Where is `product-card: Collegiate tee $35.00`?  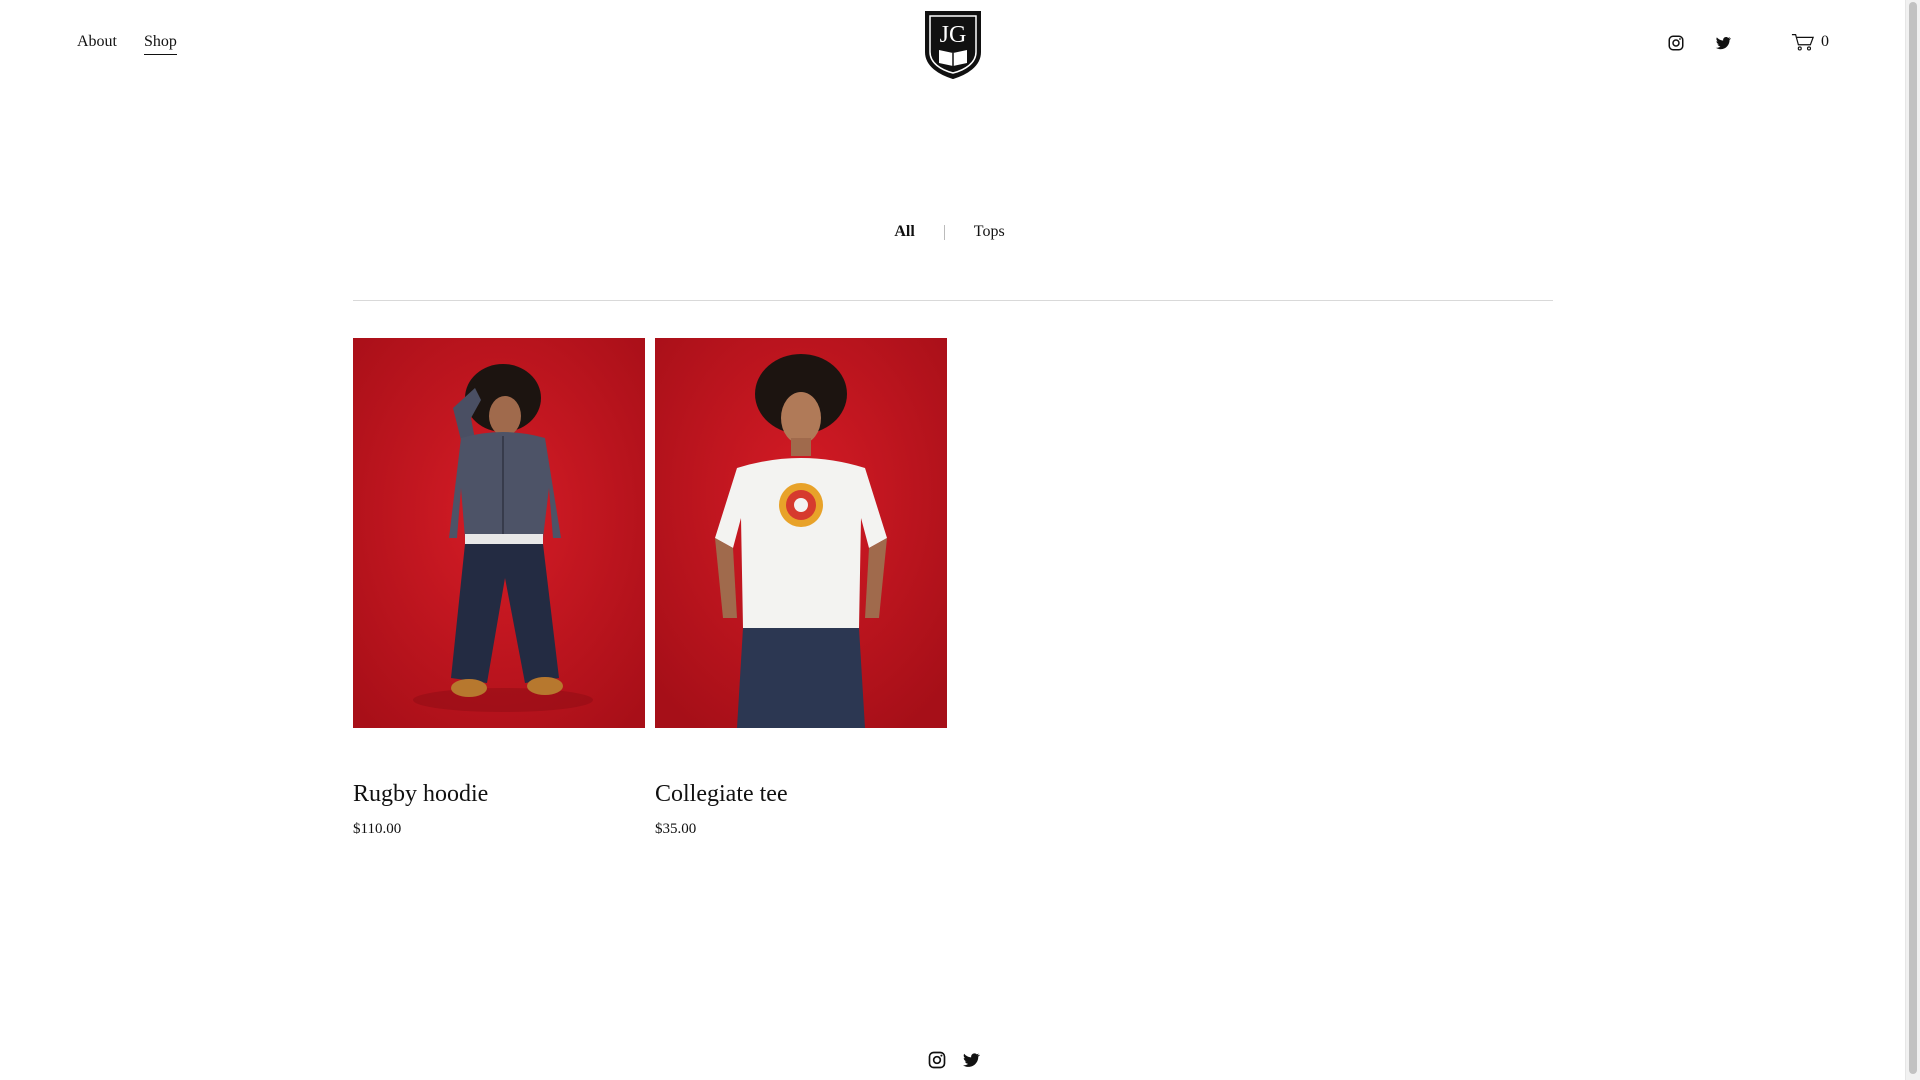 product-card: Collegiate tee $35.00 is located at coordinates (801, 588).